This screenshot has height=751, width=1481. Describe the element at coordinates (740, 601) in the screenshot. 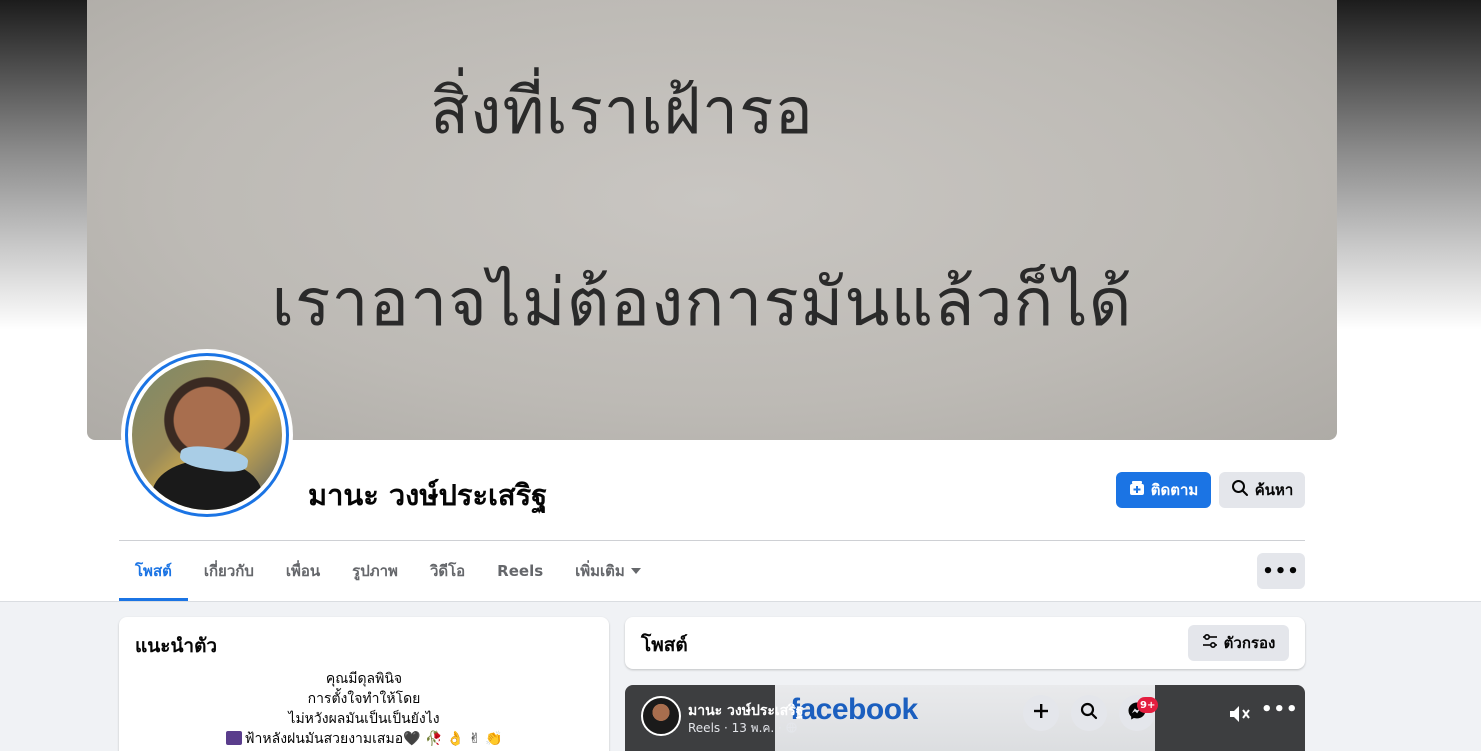

I see `header-bottom-border` at that location.